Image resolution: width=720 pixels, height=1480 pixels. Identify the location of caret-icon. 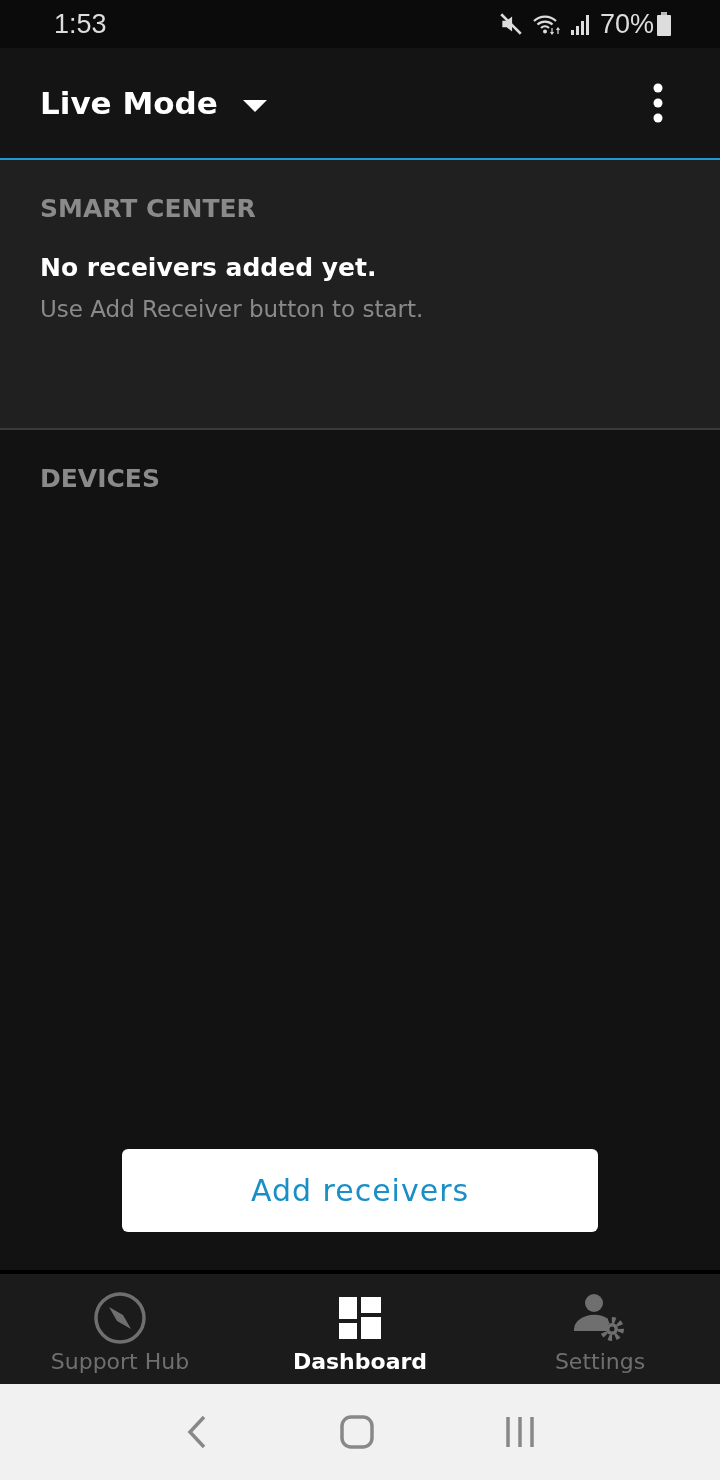
(254, 106).